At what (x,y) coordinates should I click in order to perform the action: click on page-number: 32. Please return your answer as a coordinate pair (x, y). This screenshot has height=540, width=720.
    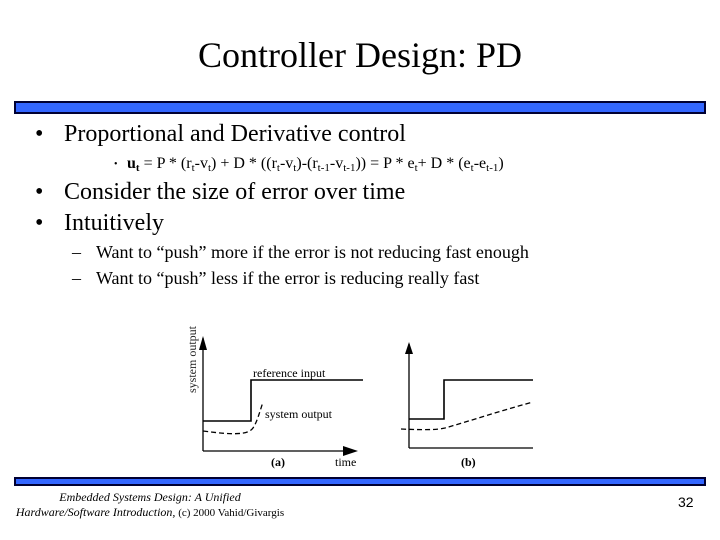
    Looking at the image, I should click on (686, 502).